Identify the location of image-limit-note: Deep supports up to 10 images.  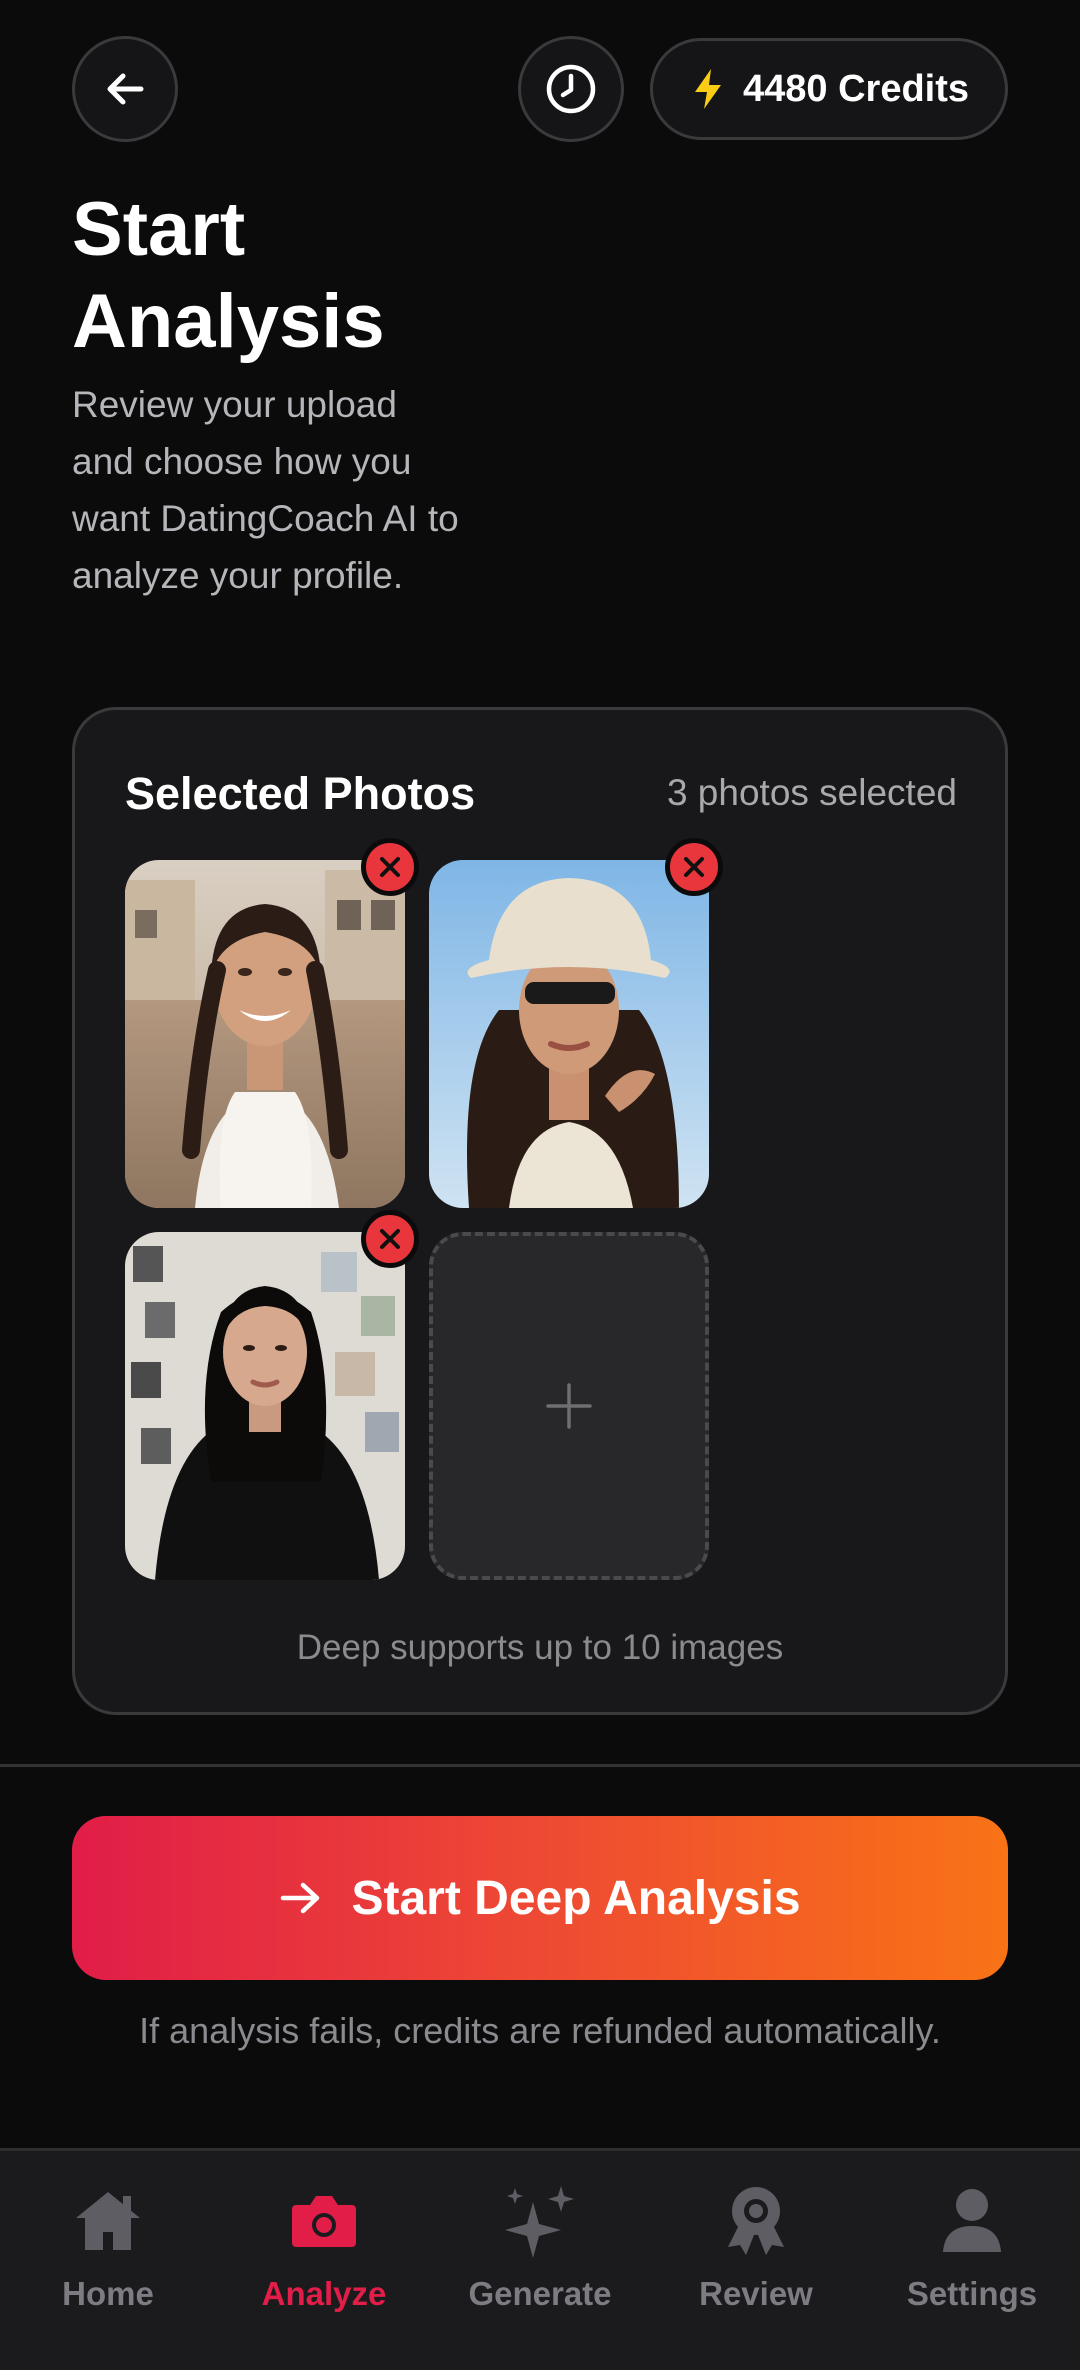
(540, 1647).